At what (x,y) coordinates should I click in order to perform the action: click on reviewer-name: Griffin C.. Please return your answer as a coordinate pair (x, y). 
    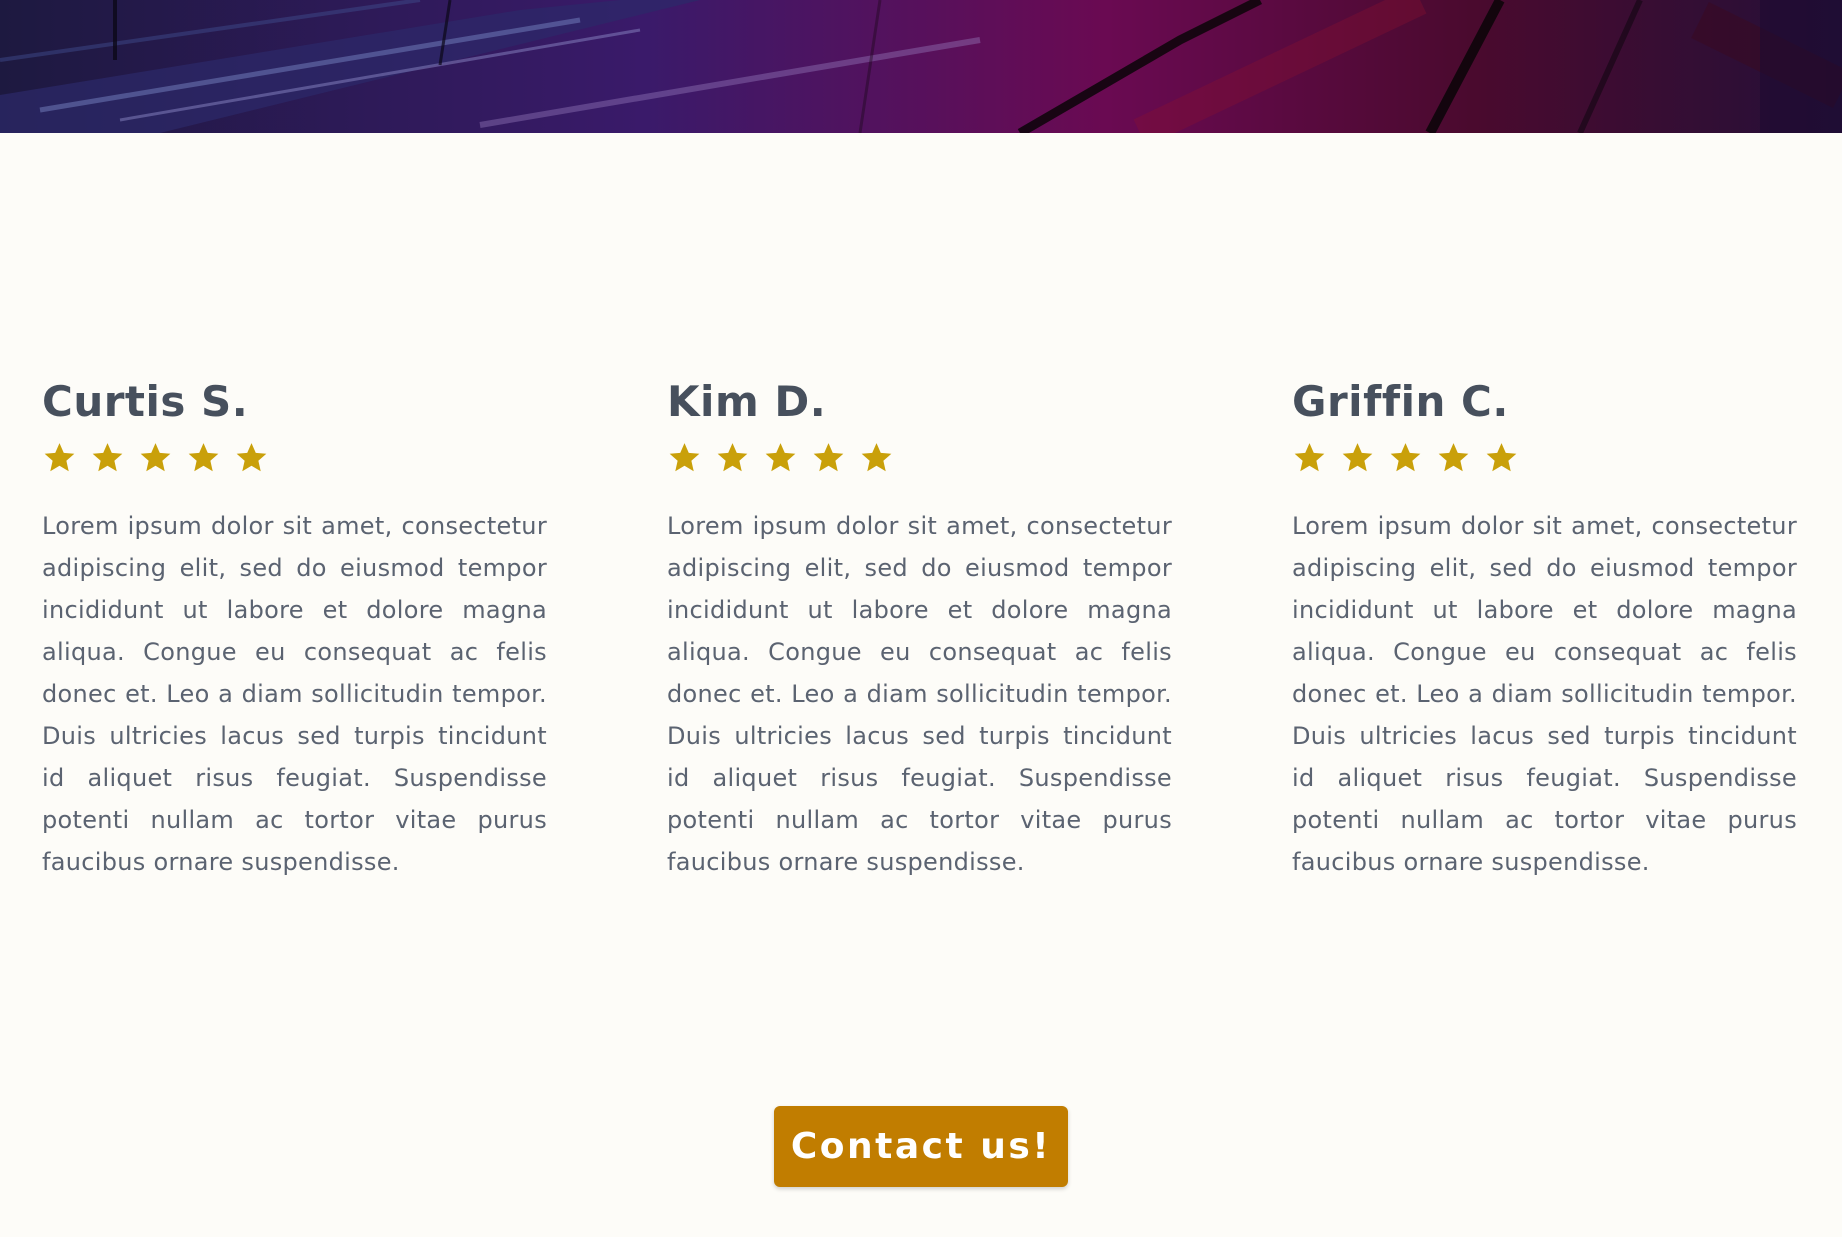
    Looking at the image, I should click on (1400, 401).